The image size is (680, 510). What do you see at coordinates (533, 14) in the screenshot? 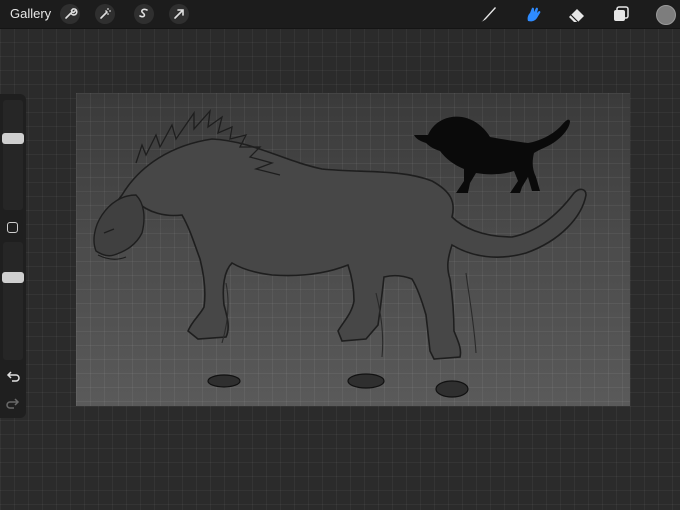
I see `smudge-icon` at bounding box center [533, 14].